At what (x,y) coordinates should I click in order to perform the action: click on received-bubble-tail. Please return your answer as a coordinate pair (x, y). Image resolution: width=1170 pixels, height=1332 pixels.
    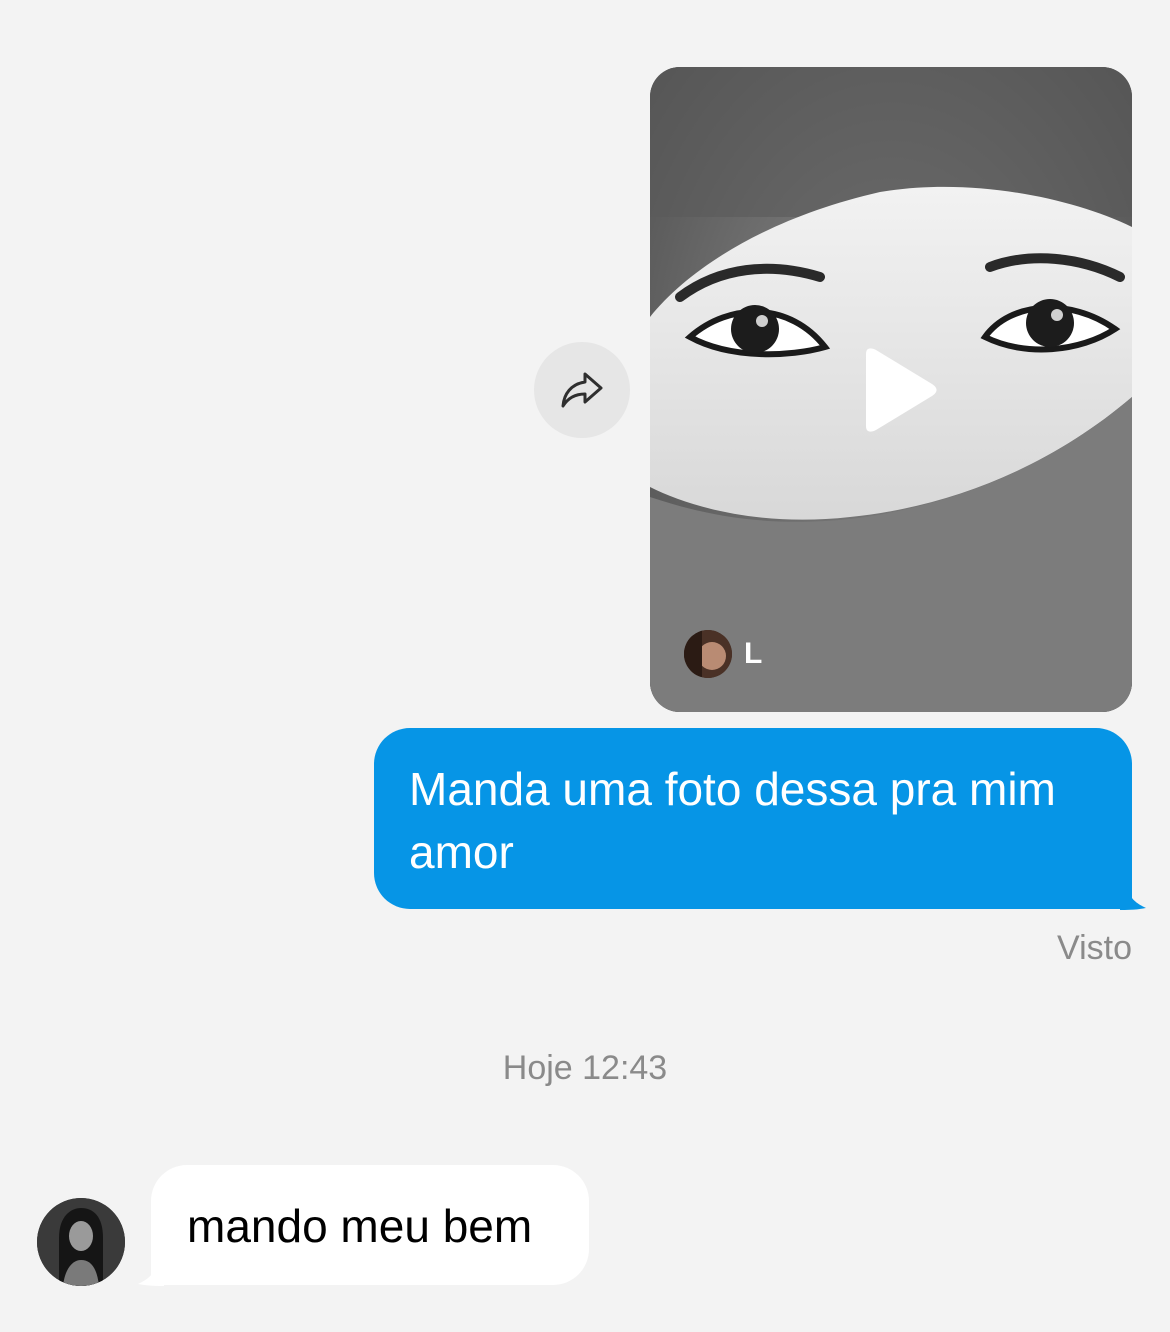
    Looking at the image, I should click on (151, 1274).